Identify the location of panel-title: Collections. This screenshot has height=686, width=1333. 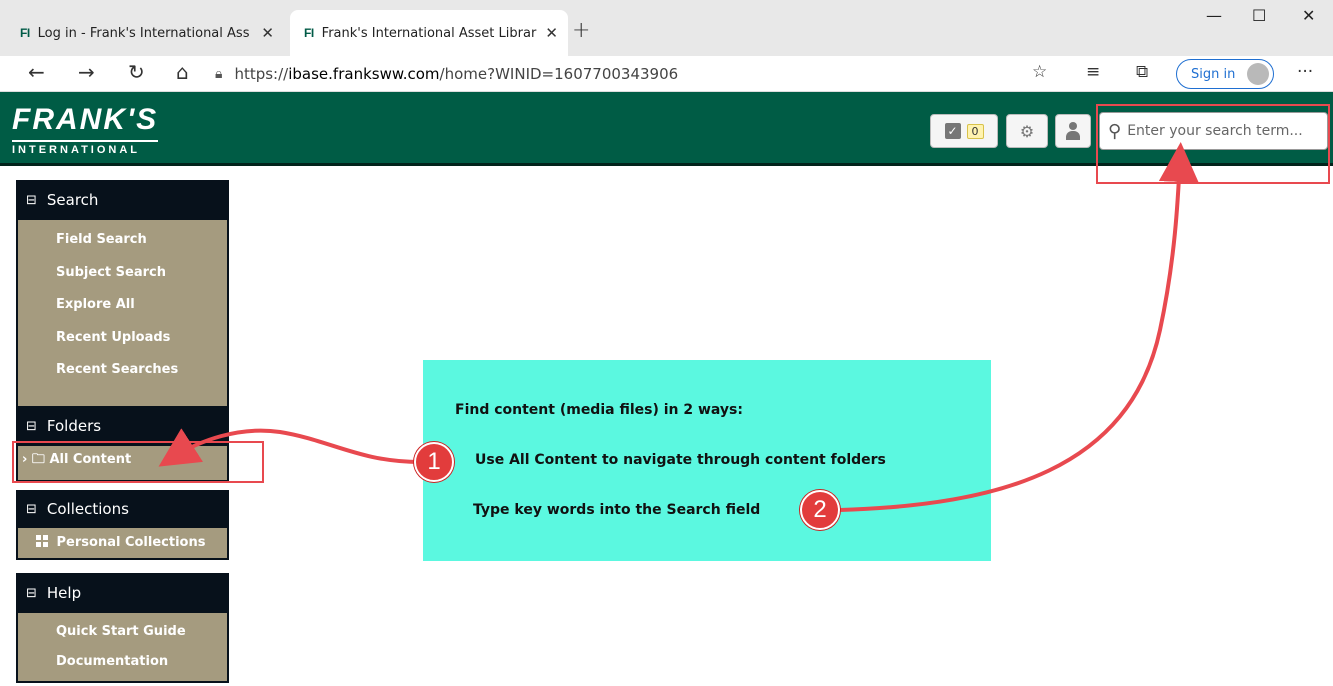
(87, 509).